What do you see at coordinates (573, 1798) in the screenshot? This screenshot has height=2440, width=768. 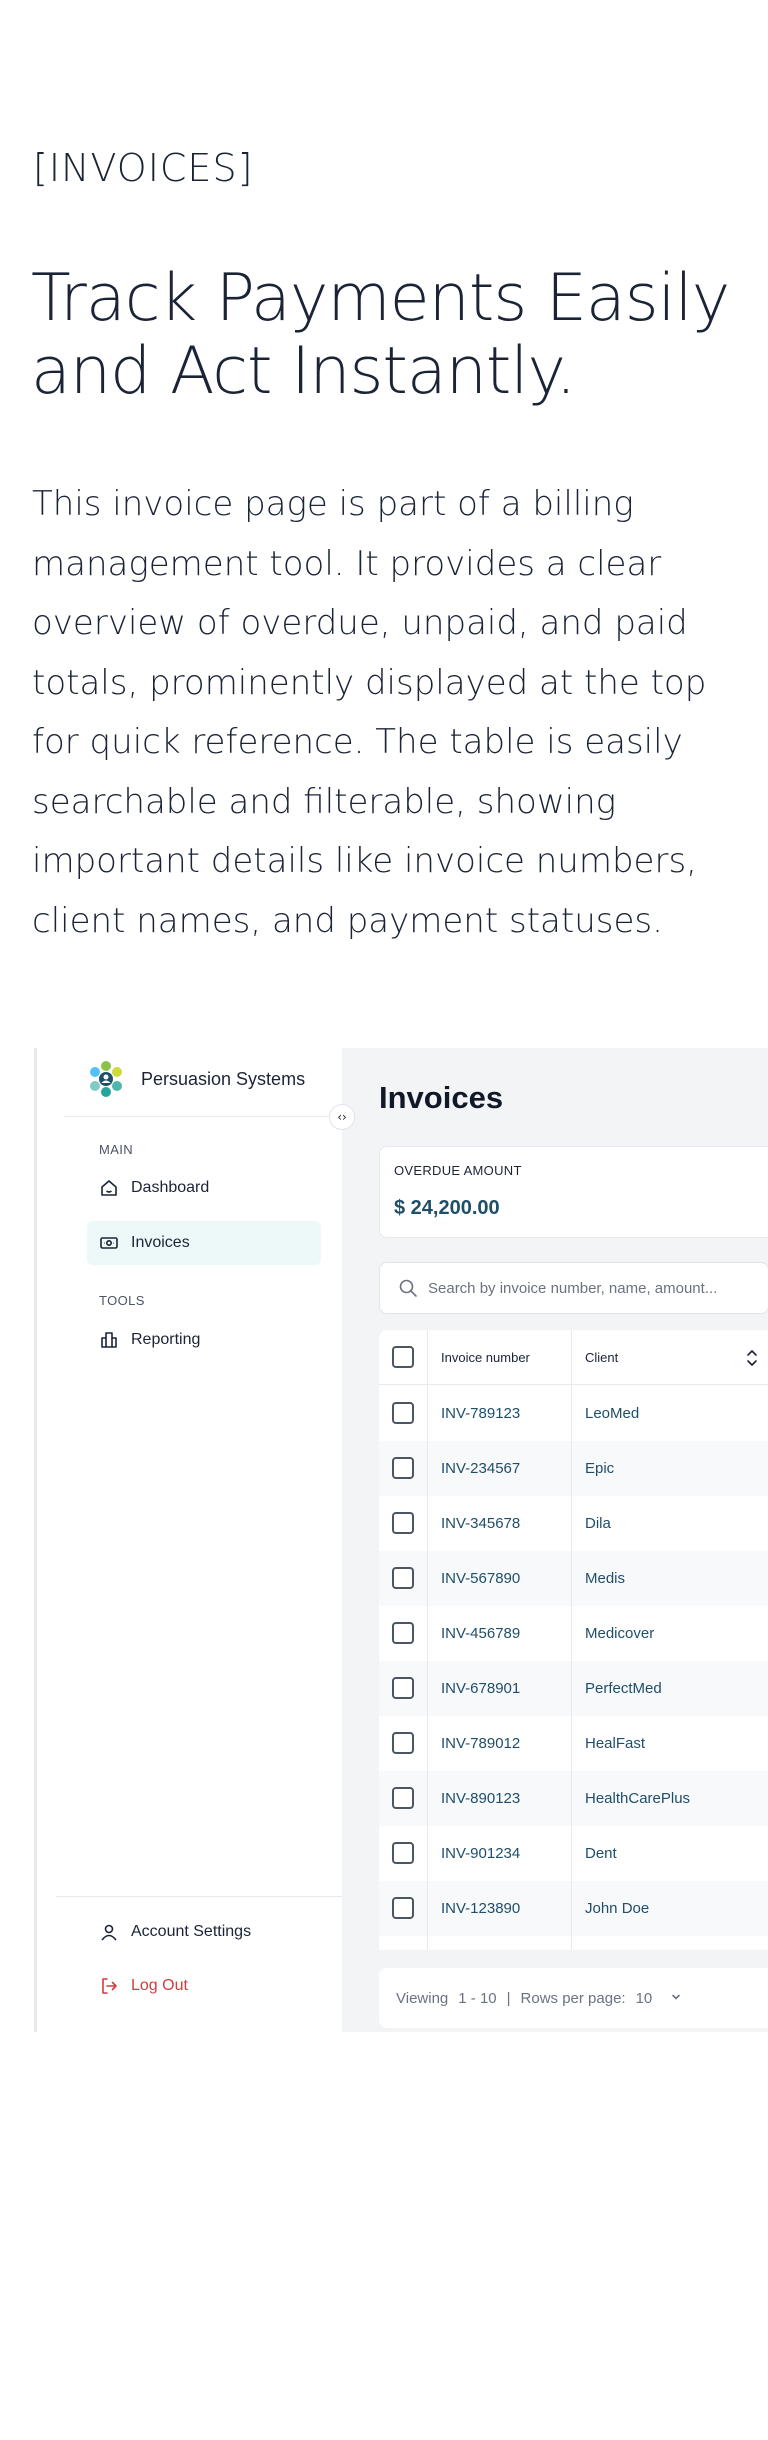 I see `table-row: INV-890123 HealthCarePlus` at bounding box center [573, 1798].